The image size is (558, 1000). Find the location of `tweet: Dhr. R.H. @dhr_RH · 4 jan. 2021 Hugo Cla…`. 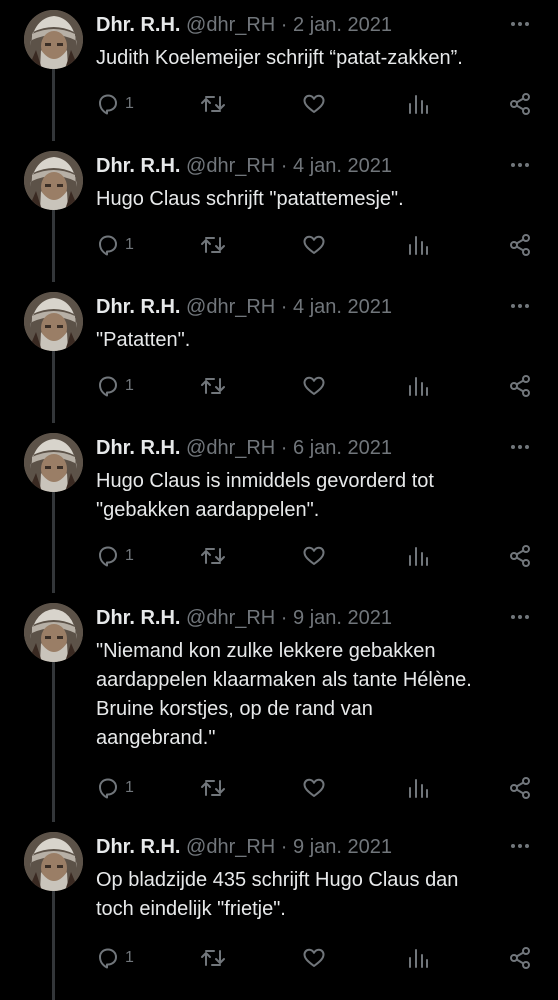

tweet: Dhr. R.H. @dhr_RH · 4 jan. 2021 Hugo Cla… is located at coordinates (279, 211).